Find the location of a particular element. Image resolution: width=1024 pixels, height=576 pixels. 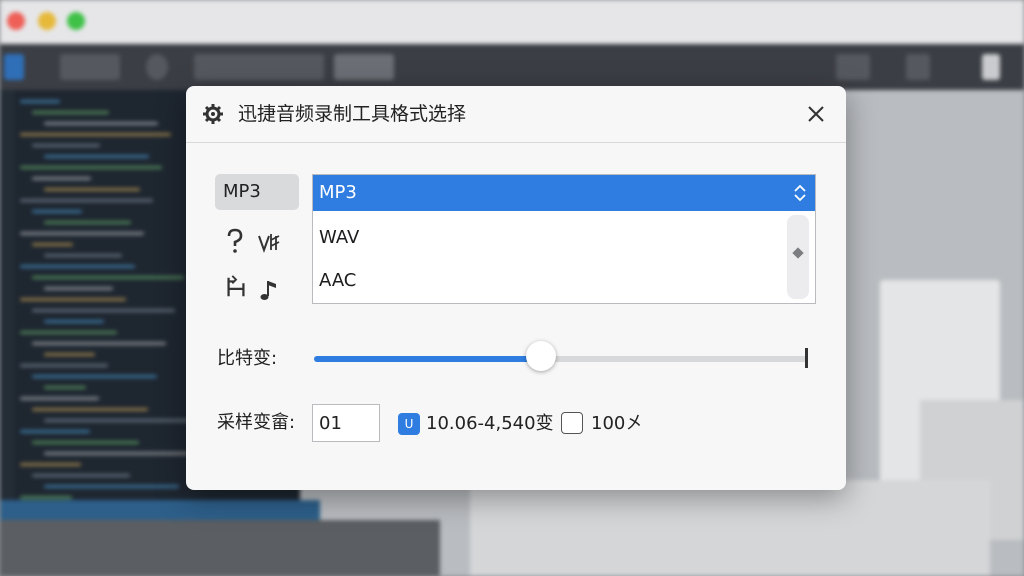

format-chip: MP3 is located at coordinates (257, 192).